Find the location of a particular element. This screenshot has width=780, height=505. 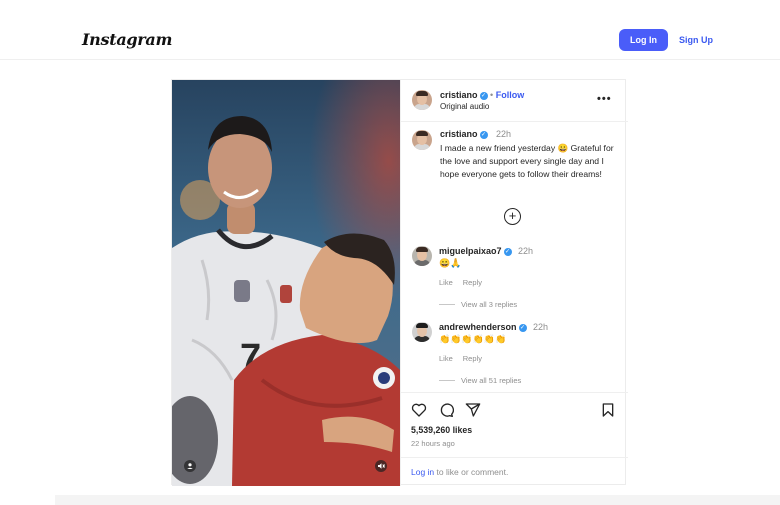

load-more-comments-icon: + is located at coordinates (512, 216).